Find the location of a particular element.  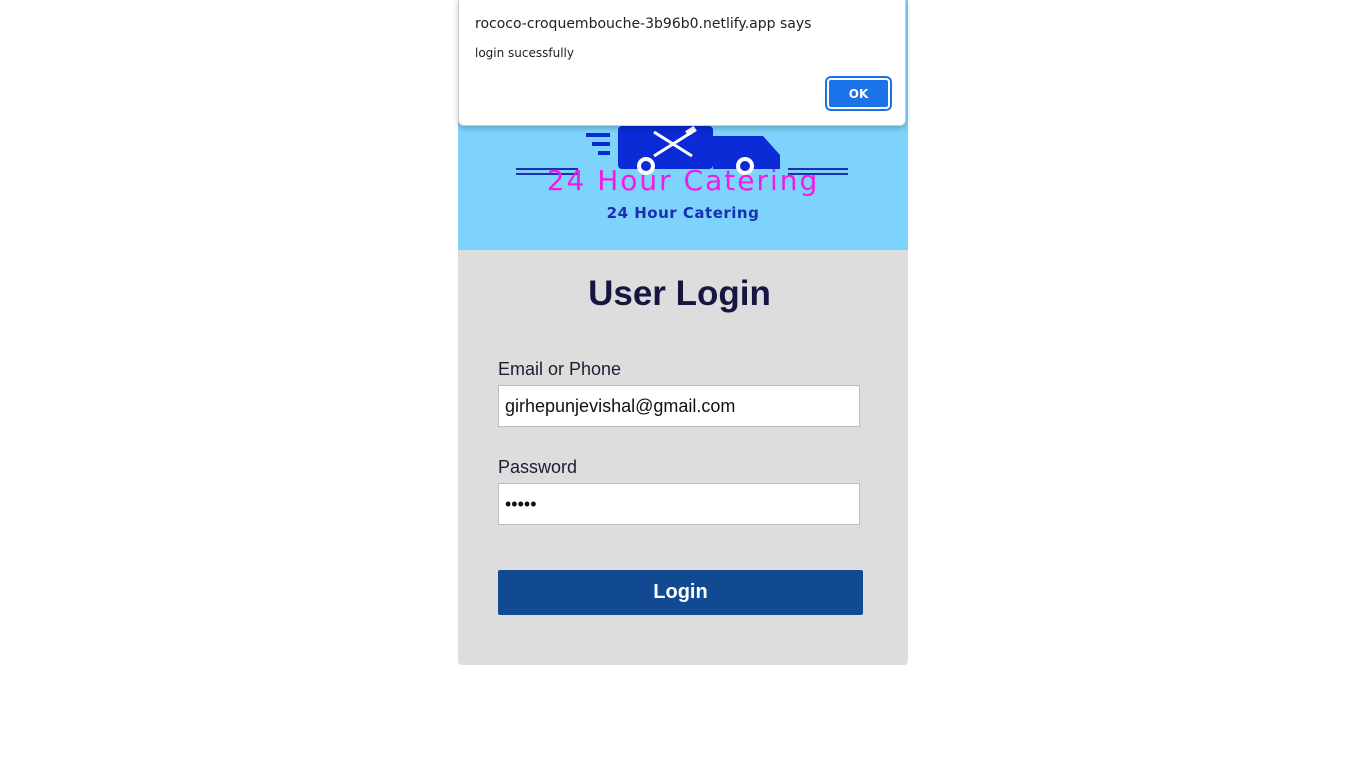

password-field is located at coordinates (679, 504).